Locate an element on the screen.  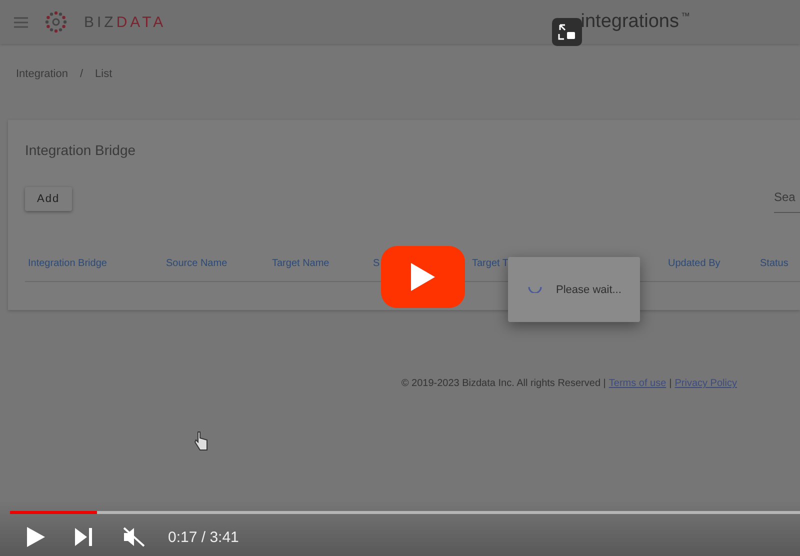
column-header: Source Name is located at coordinates (197, 263).